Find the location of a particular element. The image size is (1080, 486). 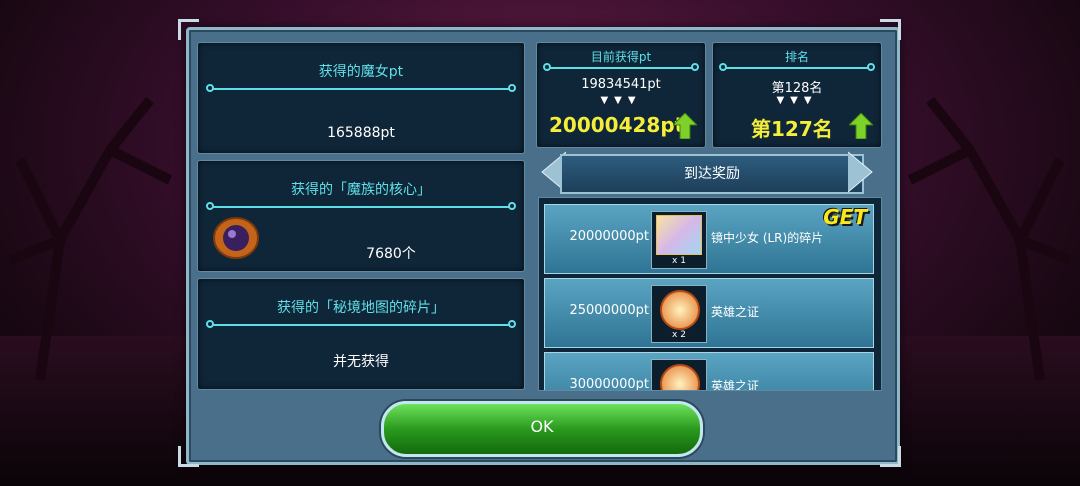

demon-core-icon is located at coordinates (236, 238).